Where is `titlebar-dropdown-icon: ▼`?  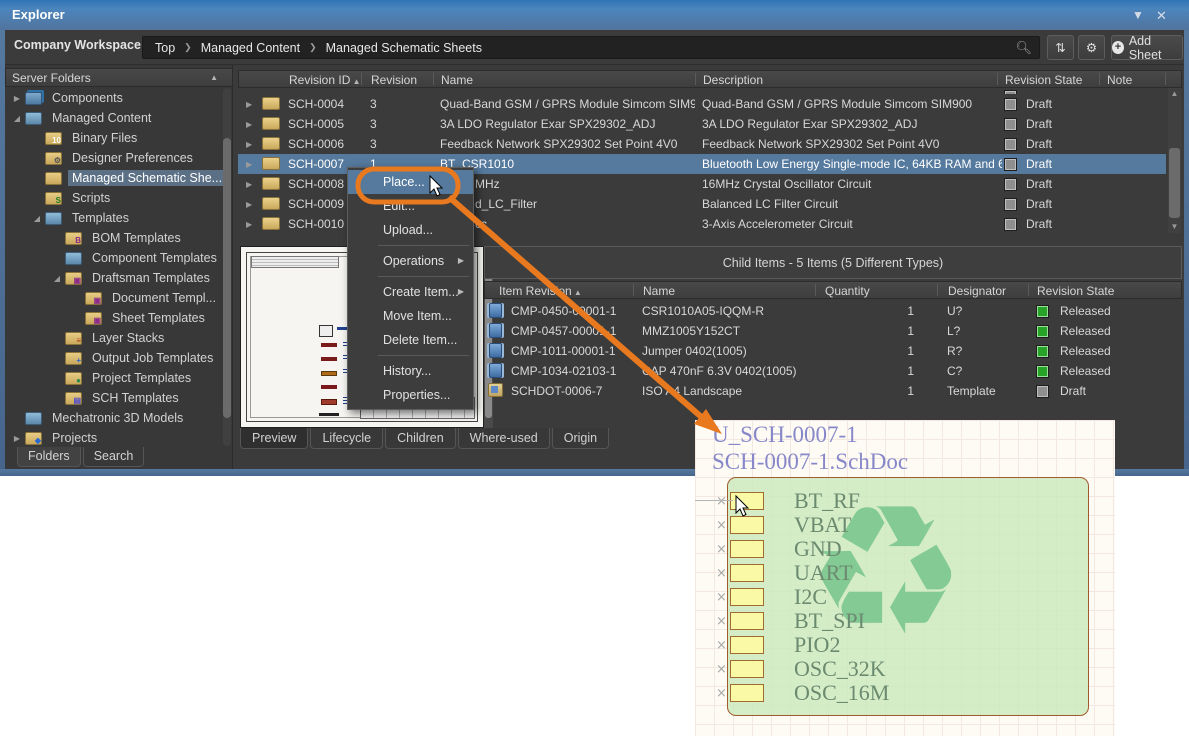 titlebar-dropdown-icon: ▼ is located at coordinates (1138, 15).